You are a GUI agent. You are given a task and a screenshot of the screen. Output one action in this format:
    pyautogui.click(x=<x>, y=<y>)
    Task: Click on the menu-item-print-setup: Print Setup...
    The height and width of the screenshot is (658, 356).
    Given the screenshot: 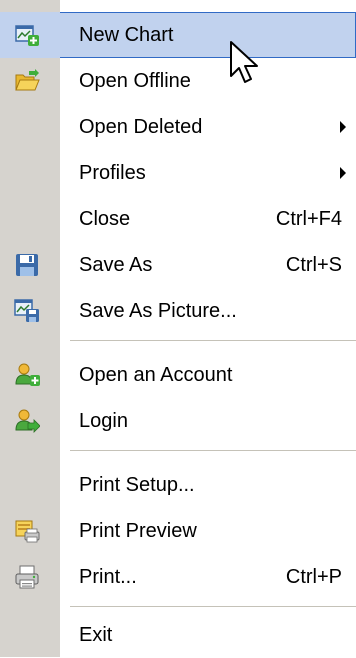 What is the action you would take?
    pyautogui.click(x=178, y=485)
    